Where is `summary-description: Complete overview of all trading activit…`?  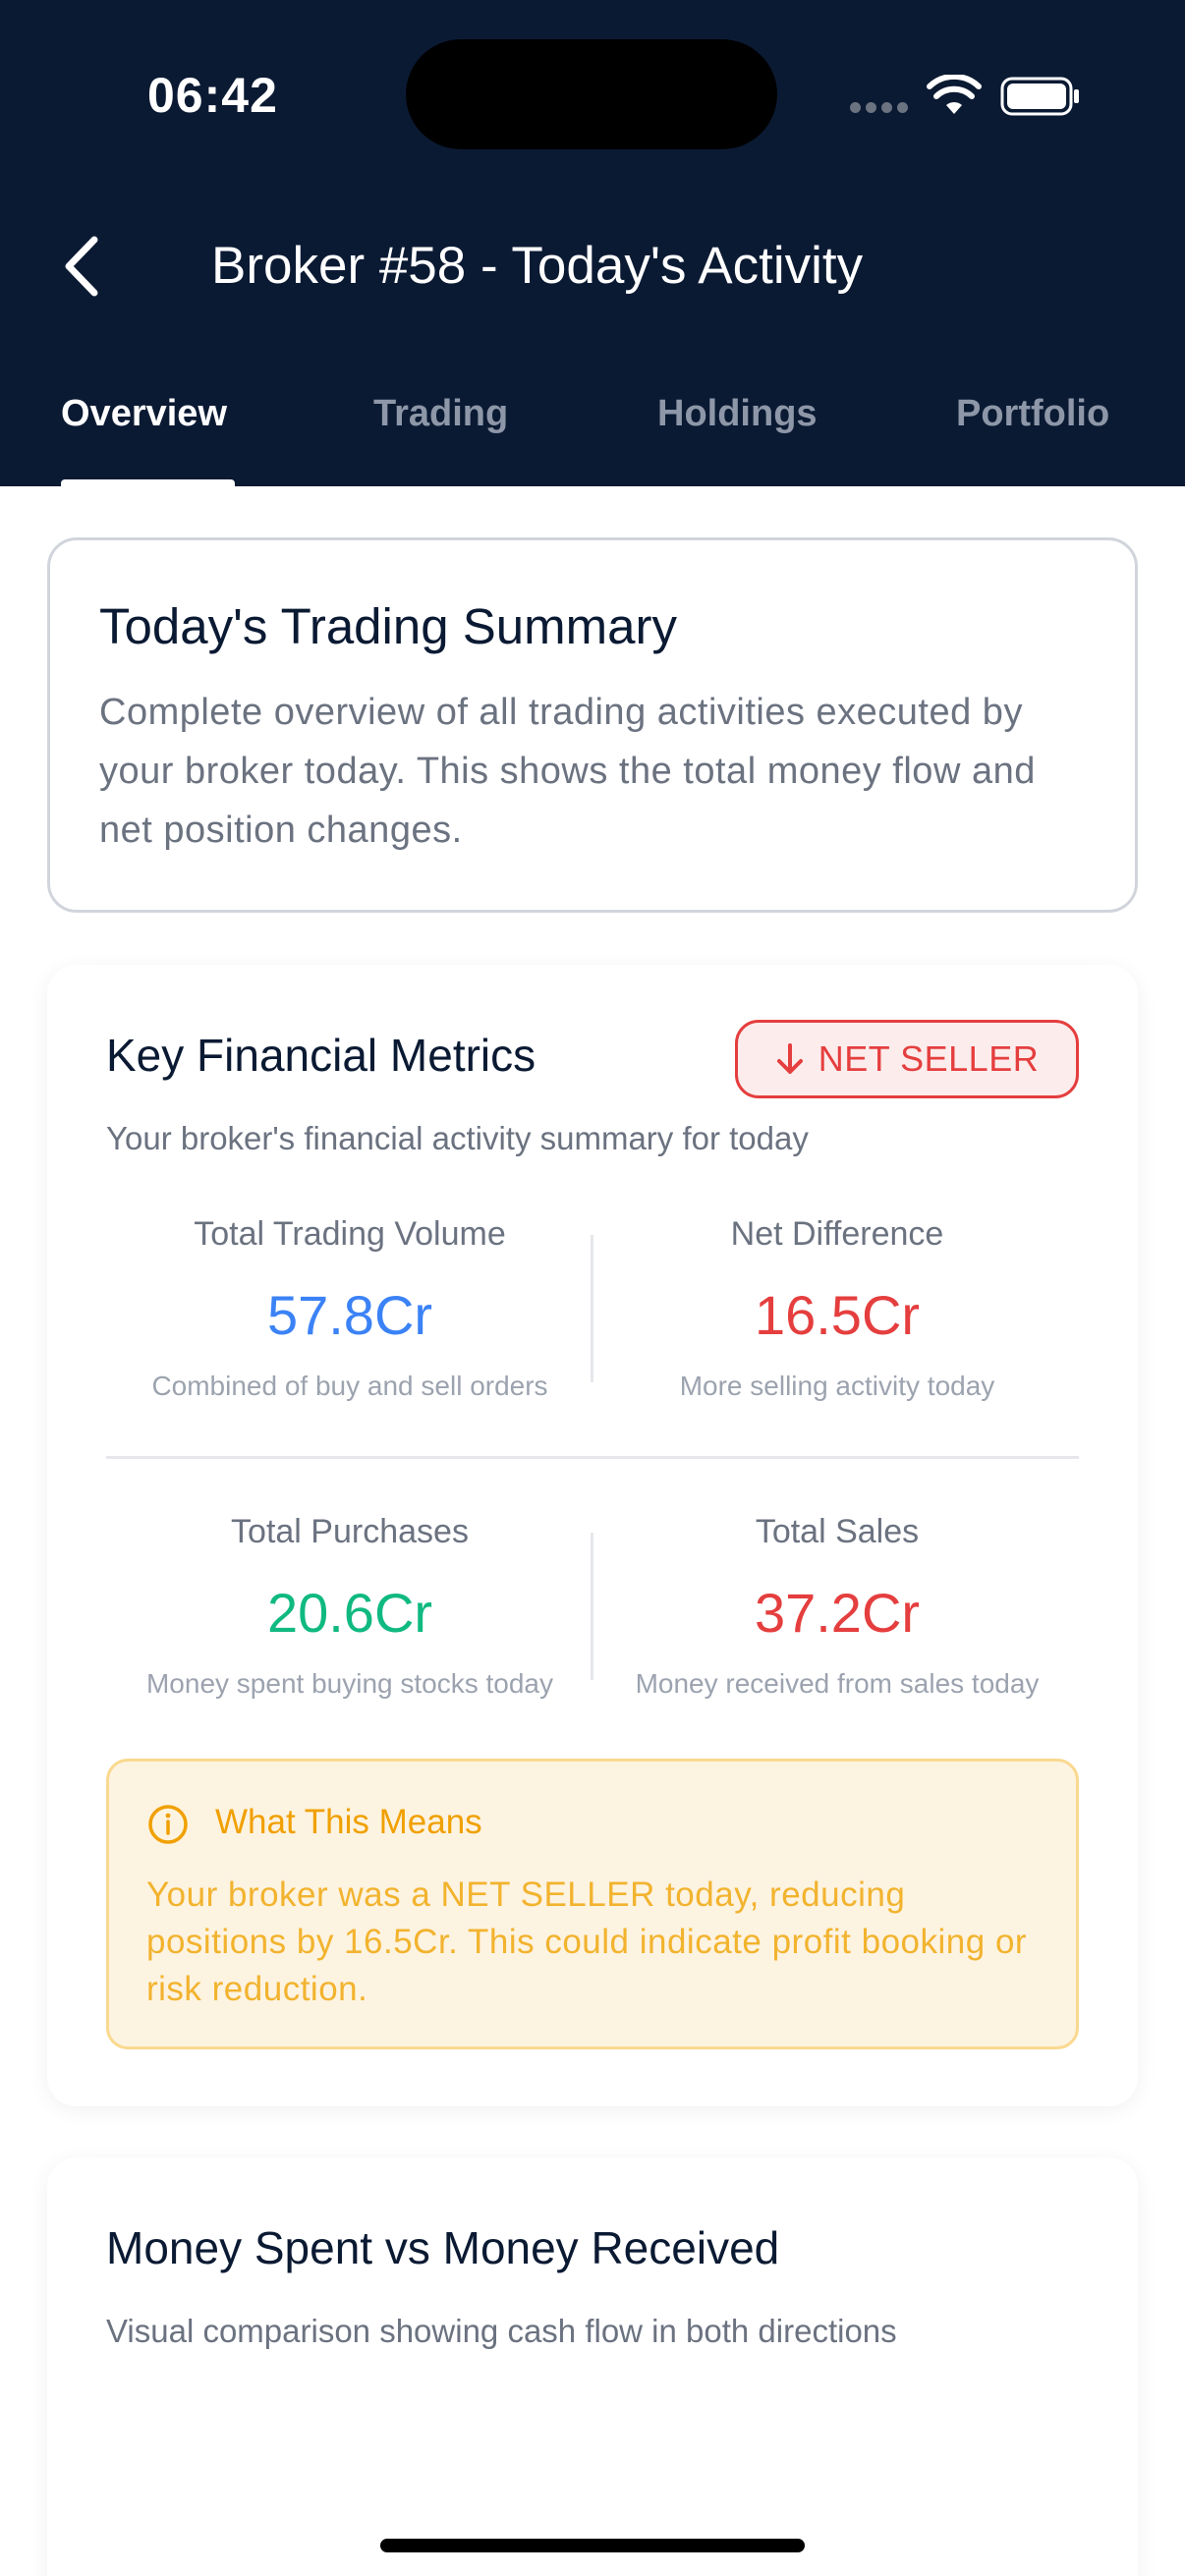
summary-description: Complete overview of all trading activit… is located at coordinates (567, 771).